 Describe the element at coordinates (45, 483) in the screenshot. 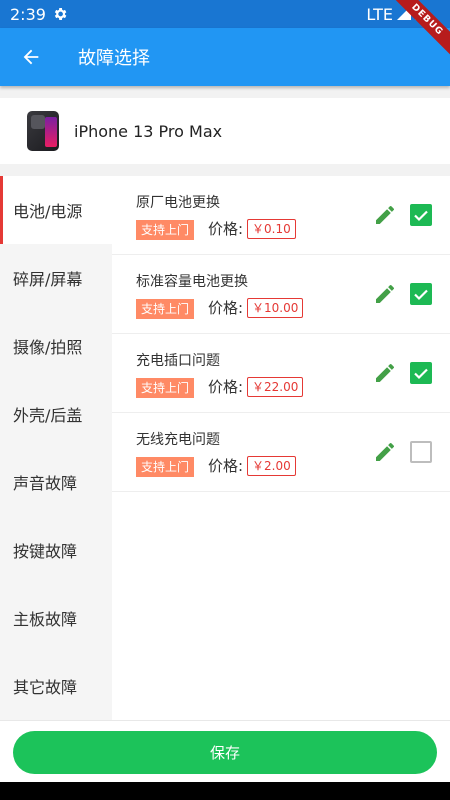

I see `category-label: 声音故障` at that location.